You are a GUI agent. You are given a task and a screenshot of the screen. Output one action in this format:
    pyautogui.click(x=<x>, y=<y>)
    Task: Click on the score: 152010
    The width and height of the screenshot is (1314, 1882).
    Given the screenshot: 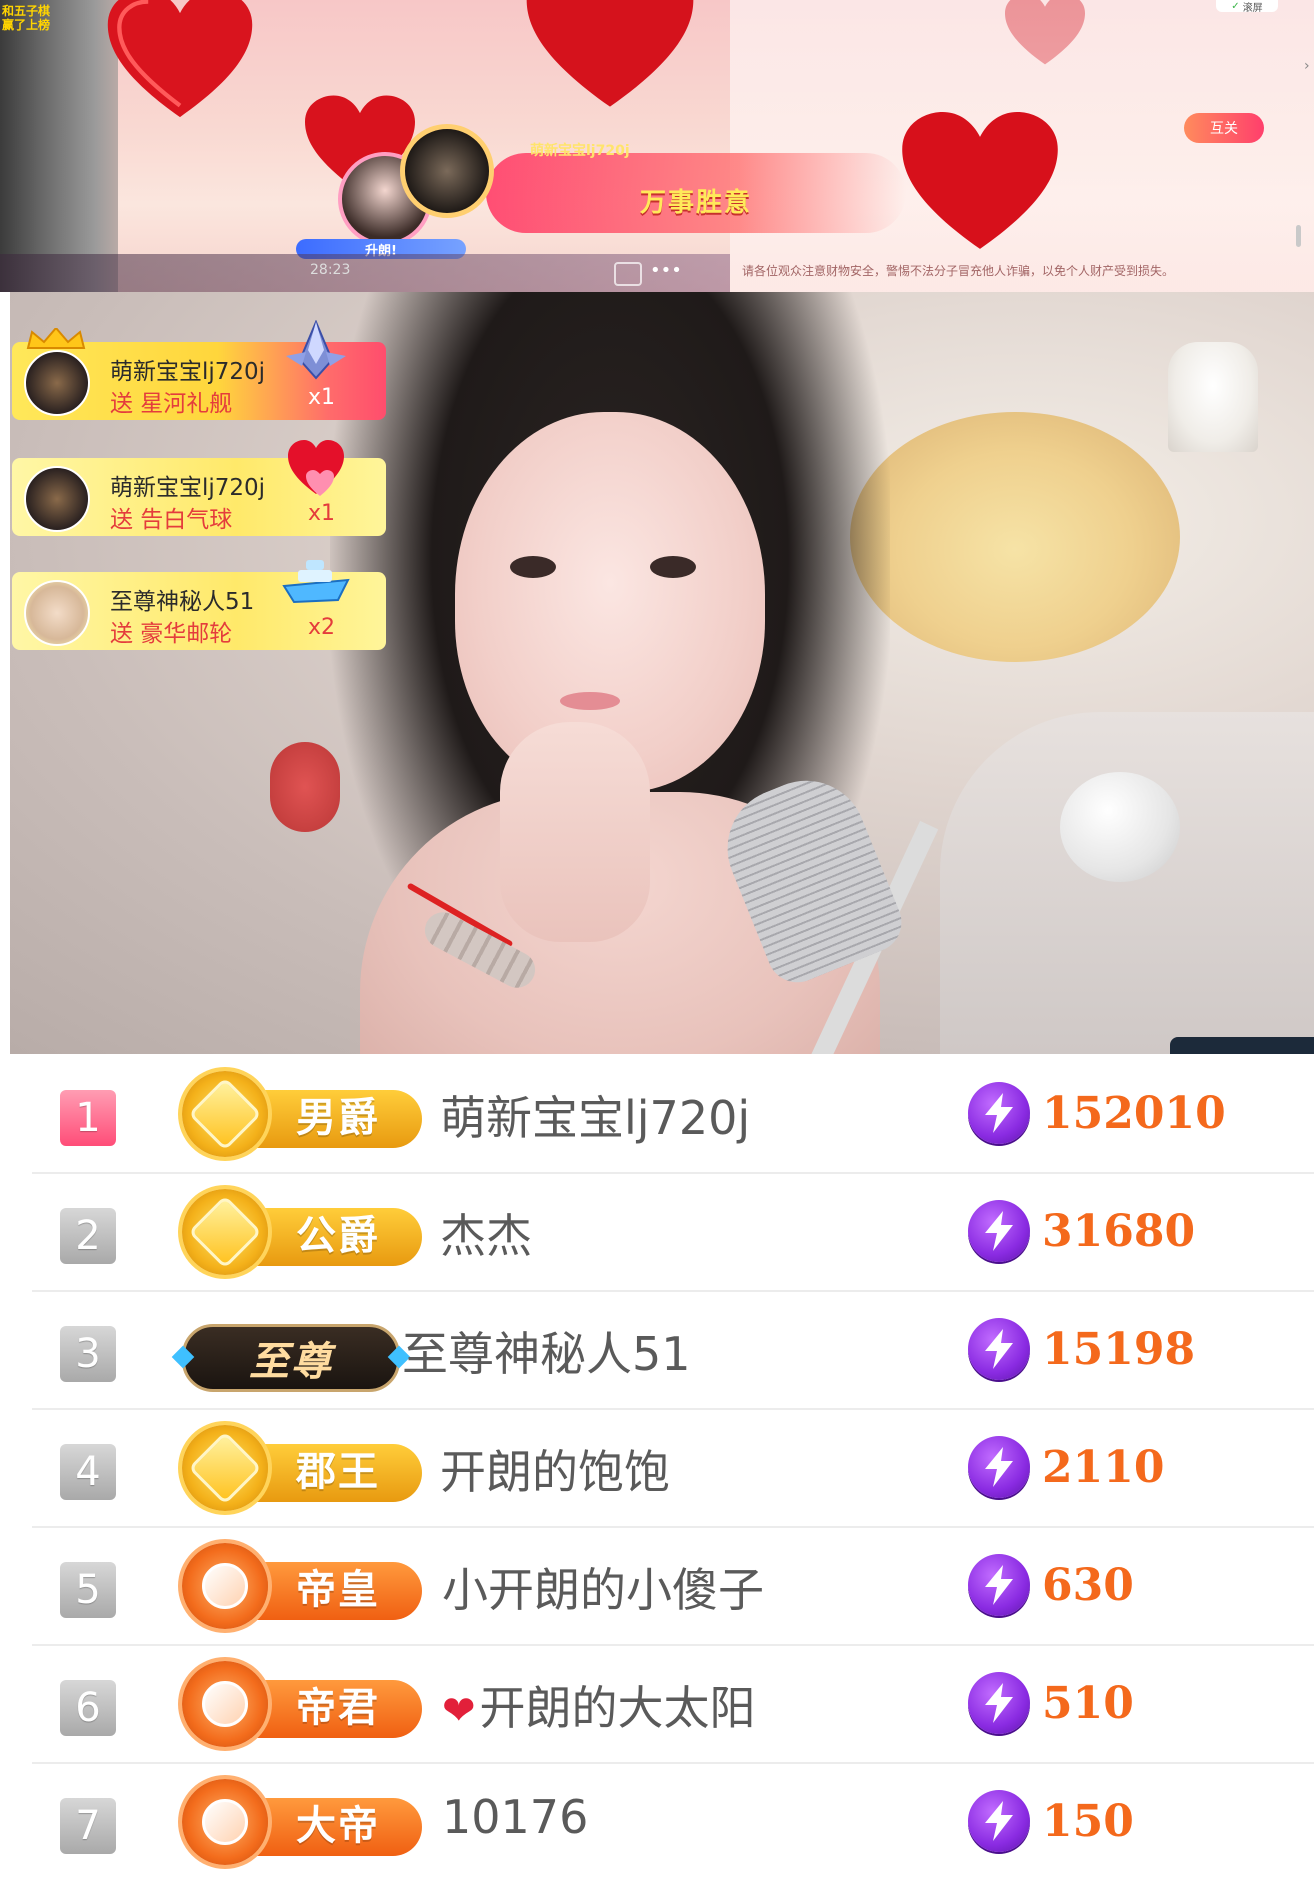 What is the action you would take?
    pyautogui.click(x=1097, y=1113)
    